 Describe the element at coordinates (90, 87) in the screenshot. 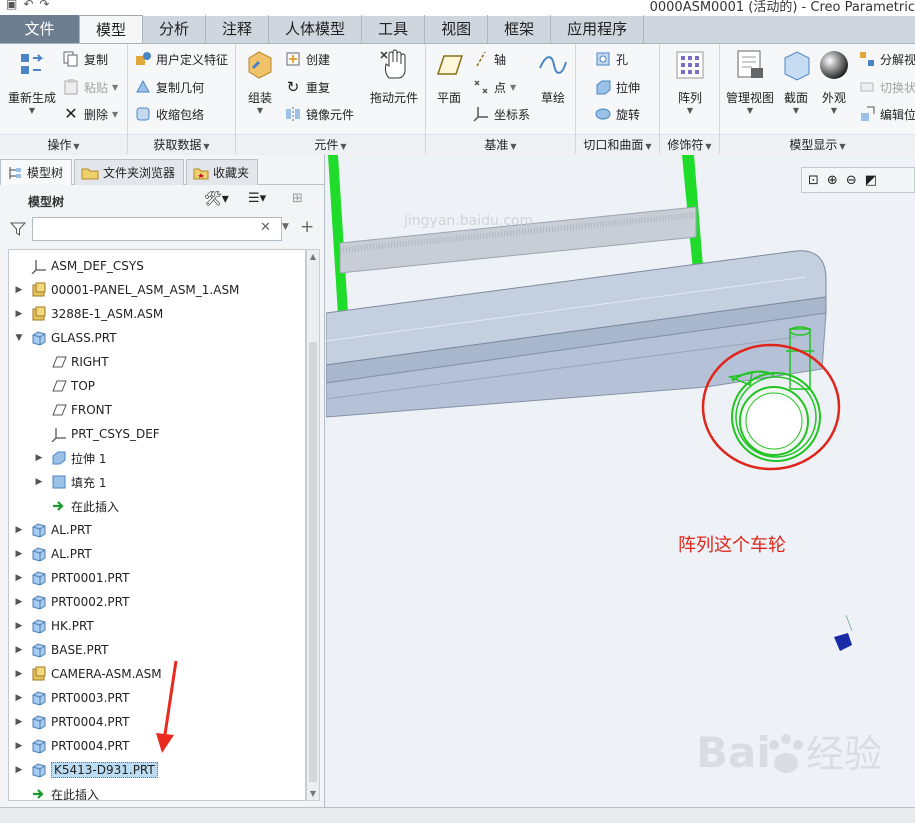

I see `paste-button: 粘贴 ▼` at that location.